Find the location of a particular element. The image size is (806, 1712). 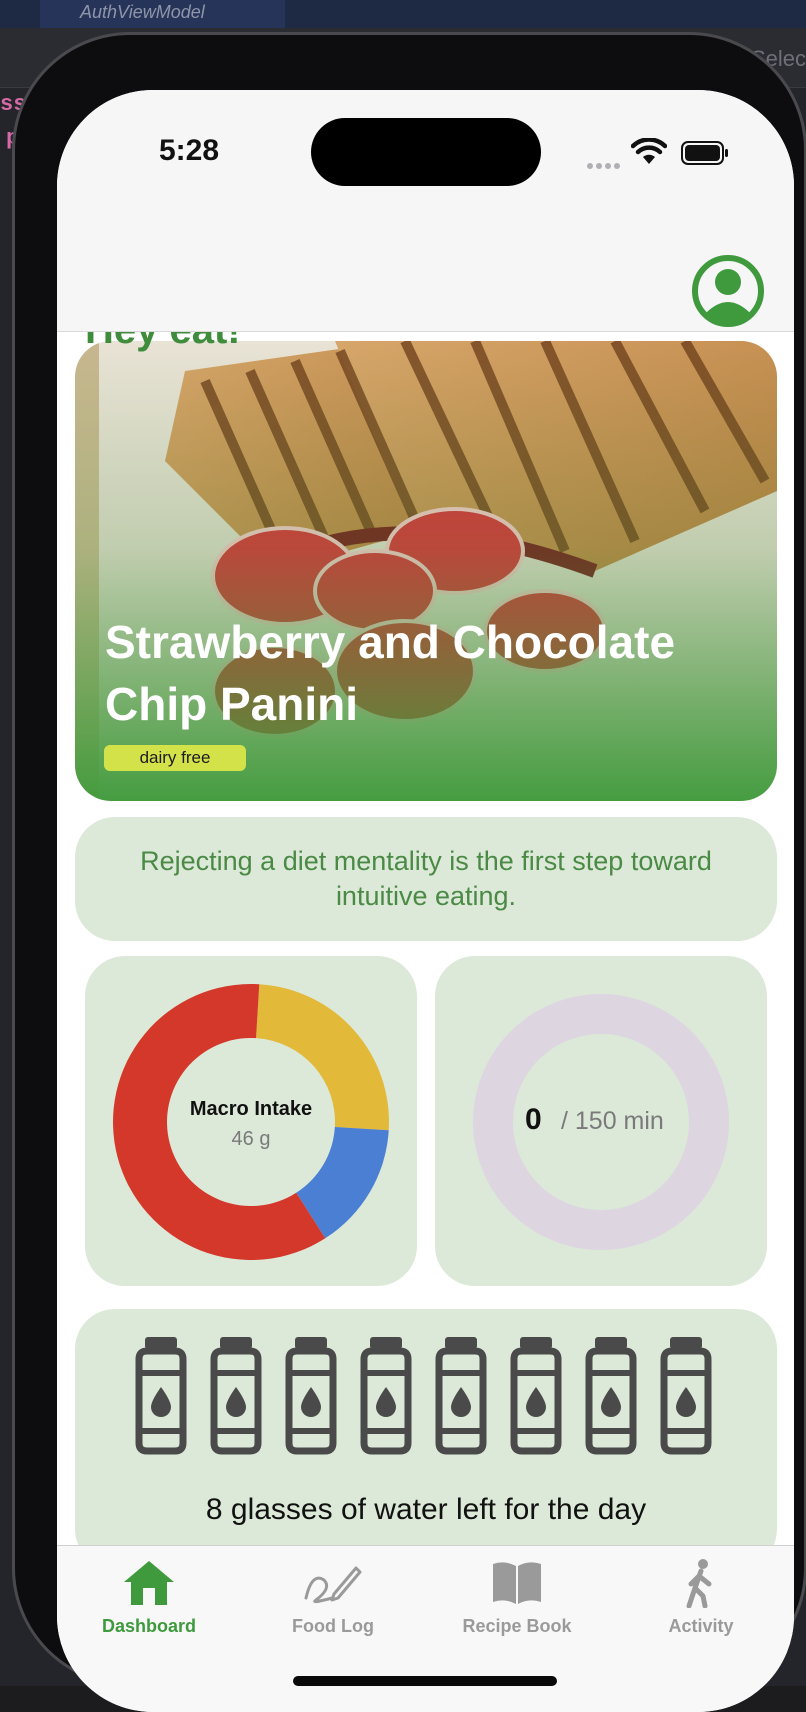

activity-minutes-card: 0 / 150 min is located at coordinates (601, 1121).